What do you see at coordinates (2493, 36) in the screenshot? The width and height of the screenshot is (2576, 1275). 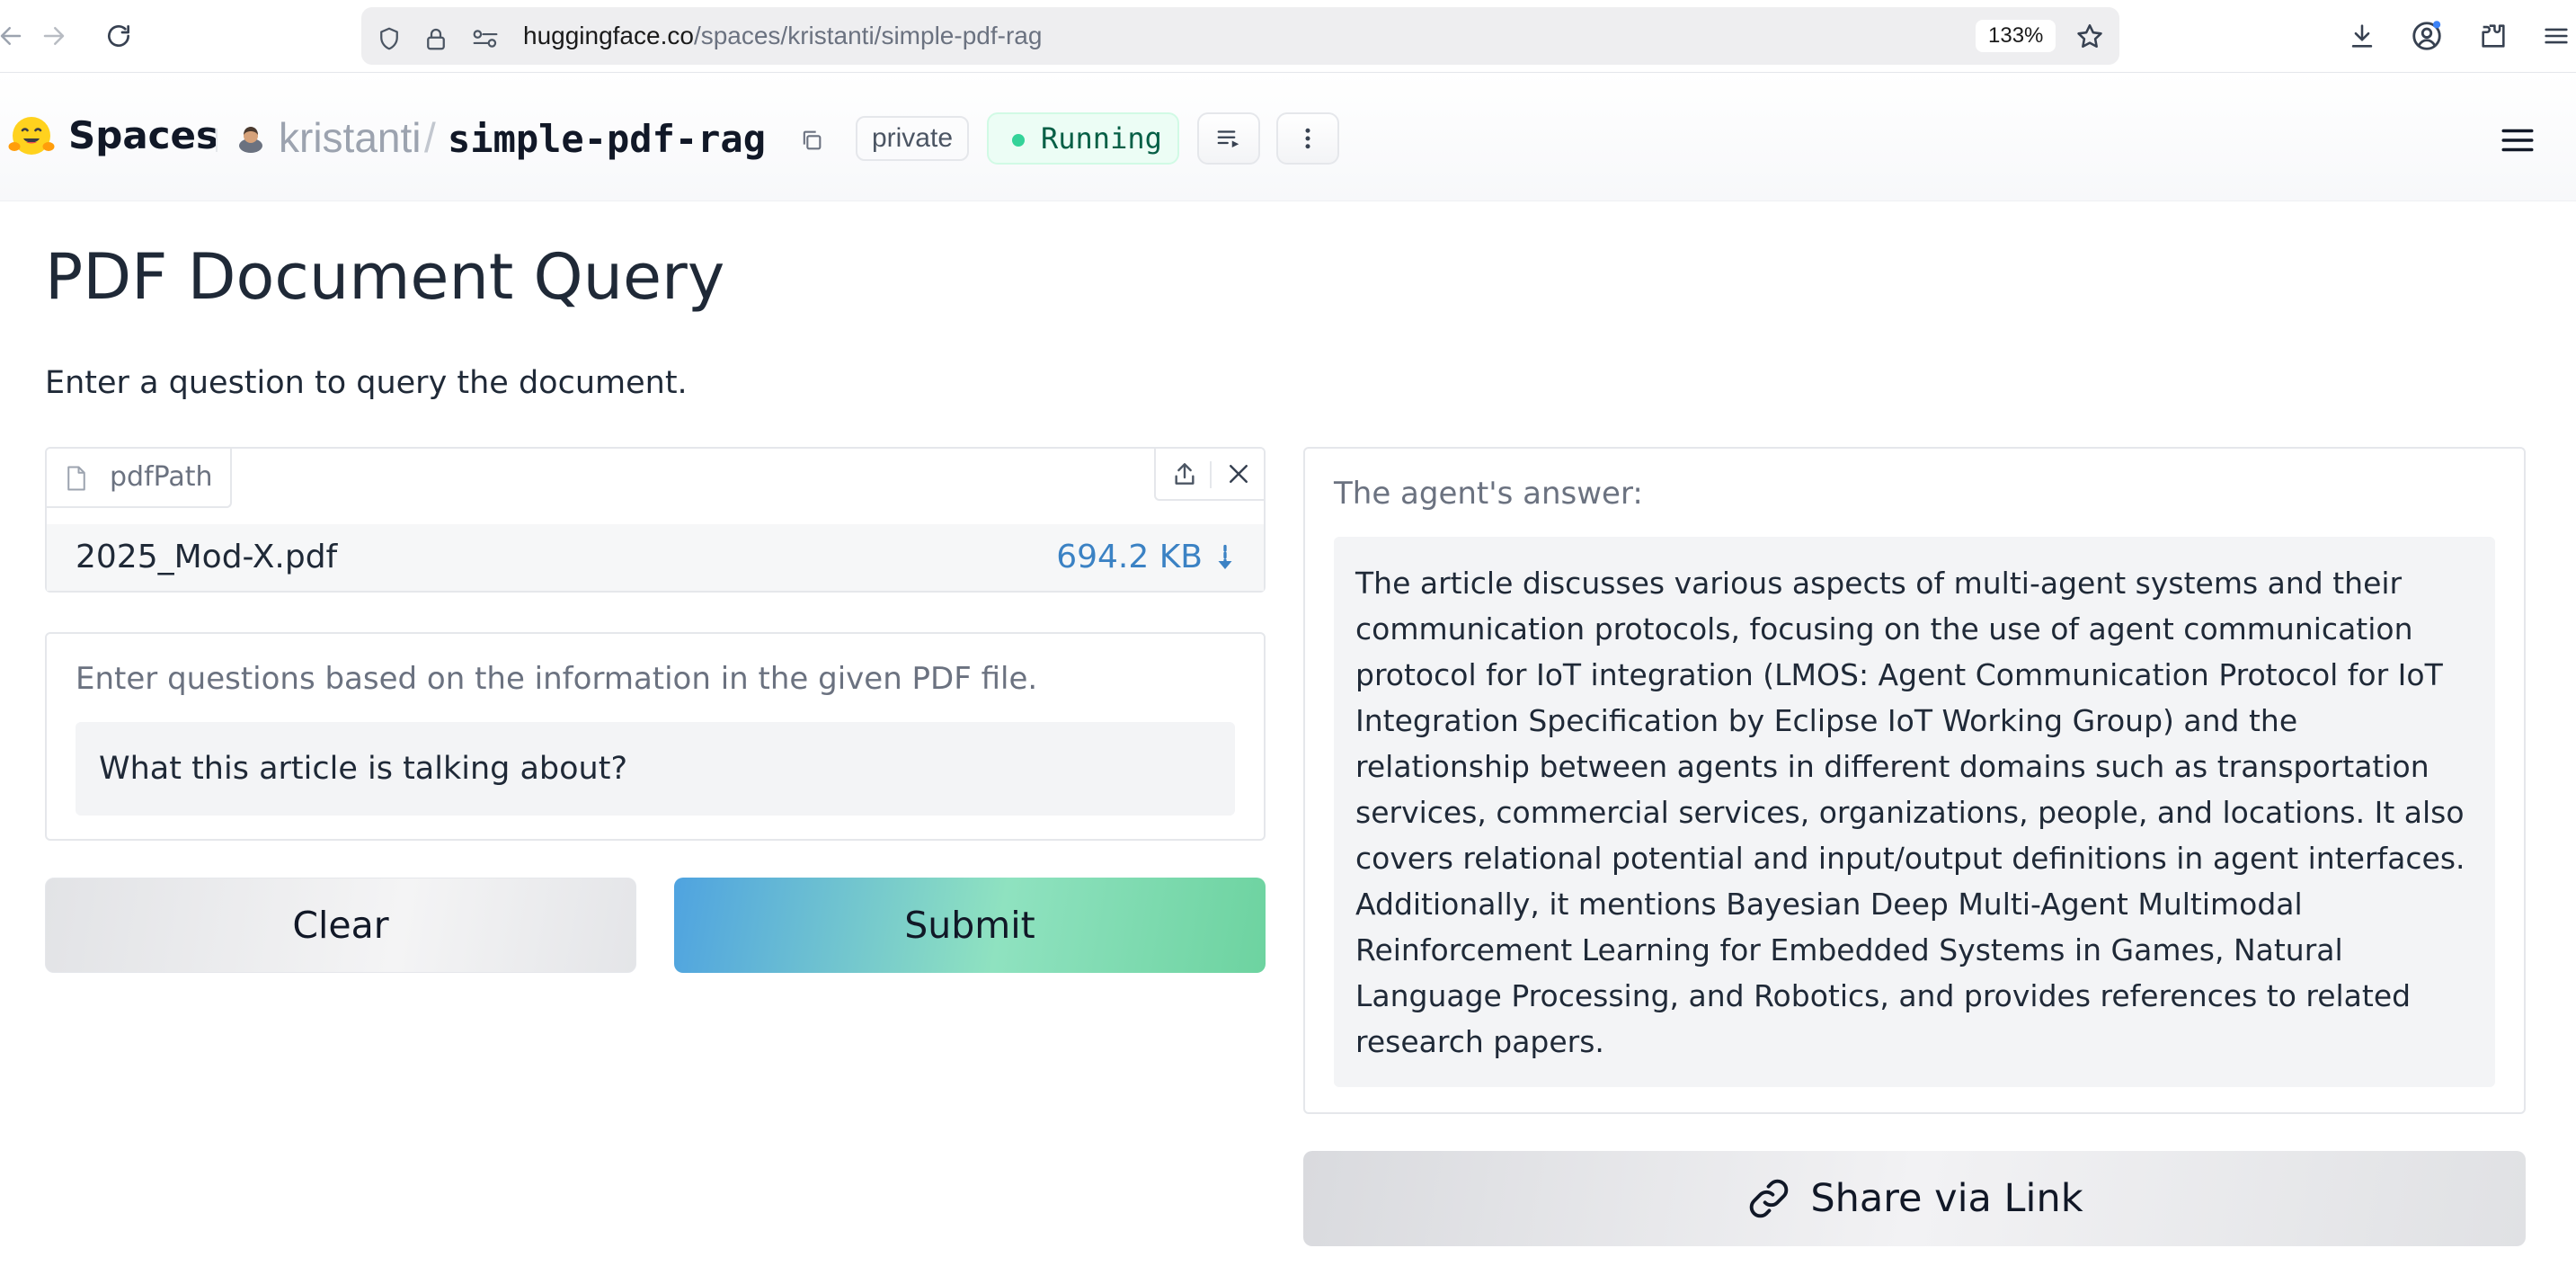 I see `extensions-icon` at bounding box center [2493, 36].